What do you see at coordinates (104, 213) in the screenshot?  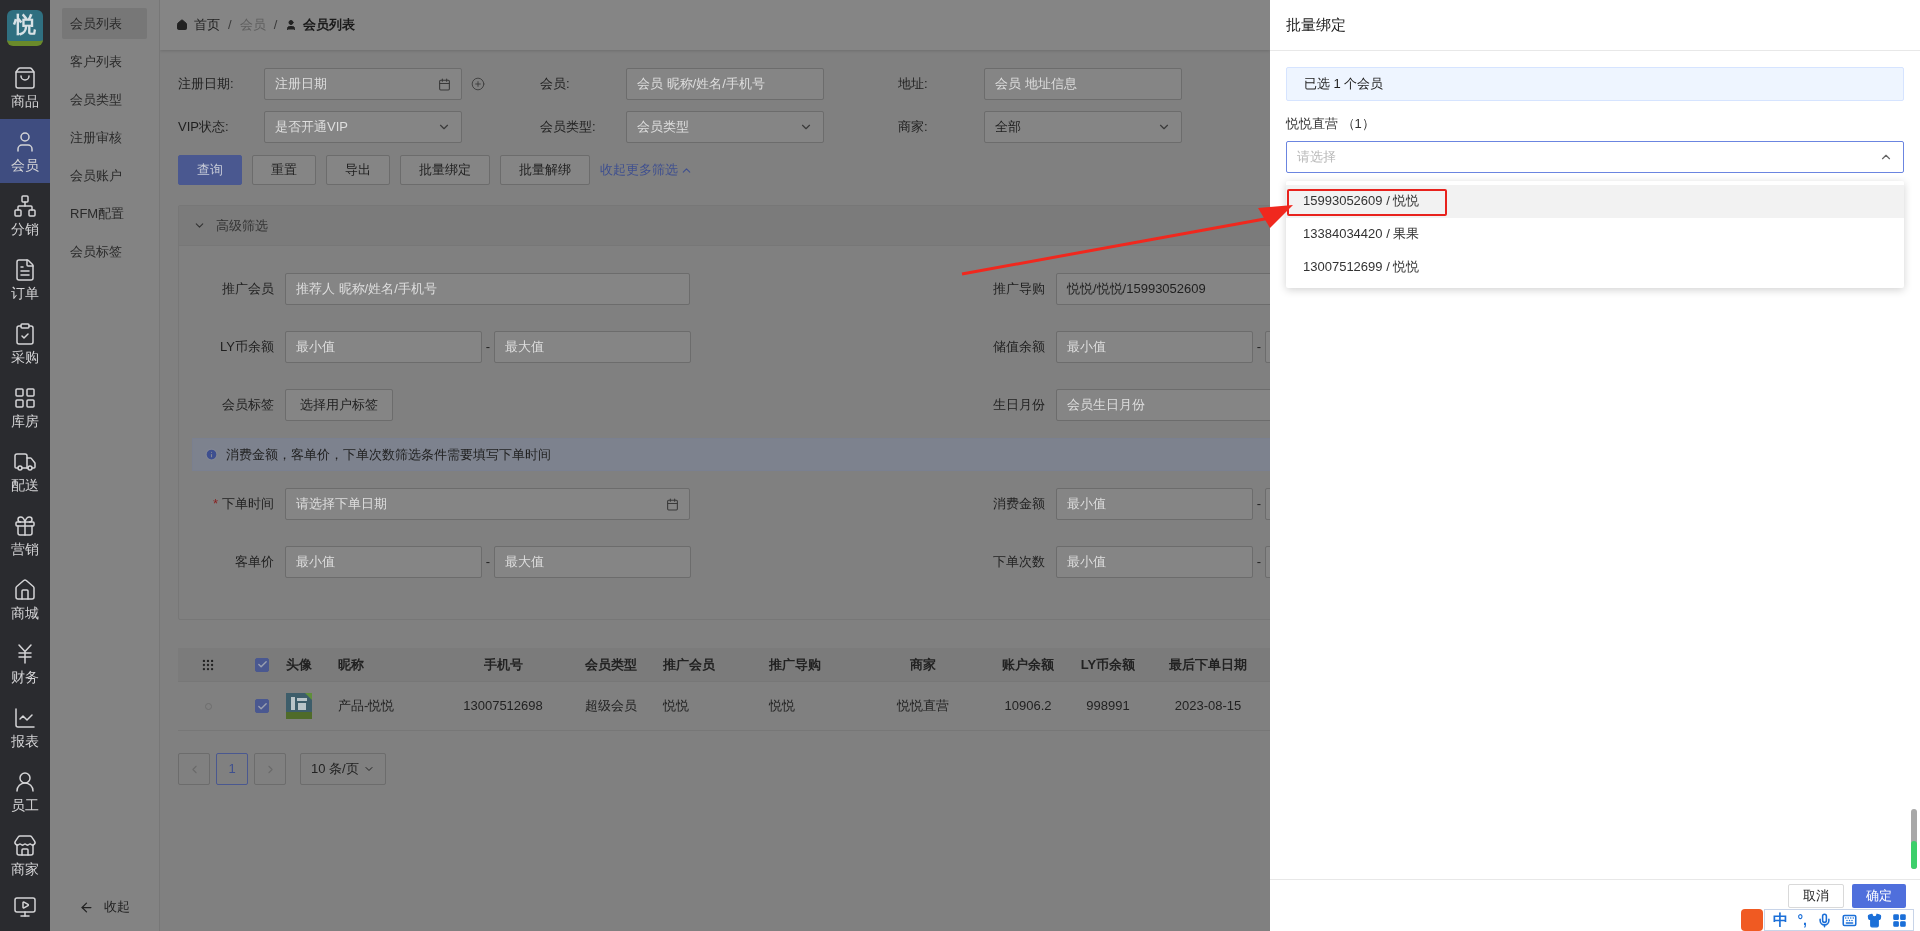 I see `sub-nav-item: RFM配置` at bounding box center [104, 213].